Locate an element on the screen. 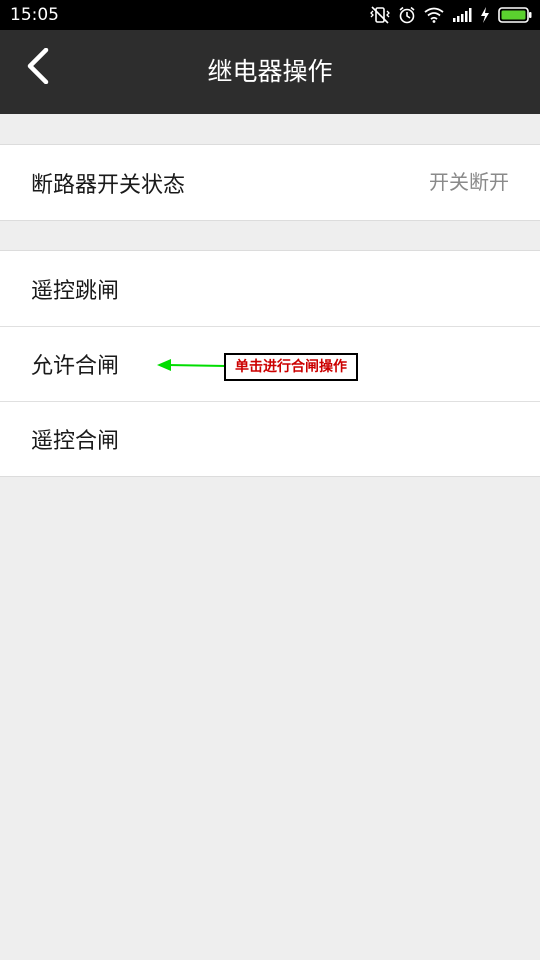 The height and width of the screenshot is (960, 540). back-button is located at coordinates (38, 67).